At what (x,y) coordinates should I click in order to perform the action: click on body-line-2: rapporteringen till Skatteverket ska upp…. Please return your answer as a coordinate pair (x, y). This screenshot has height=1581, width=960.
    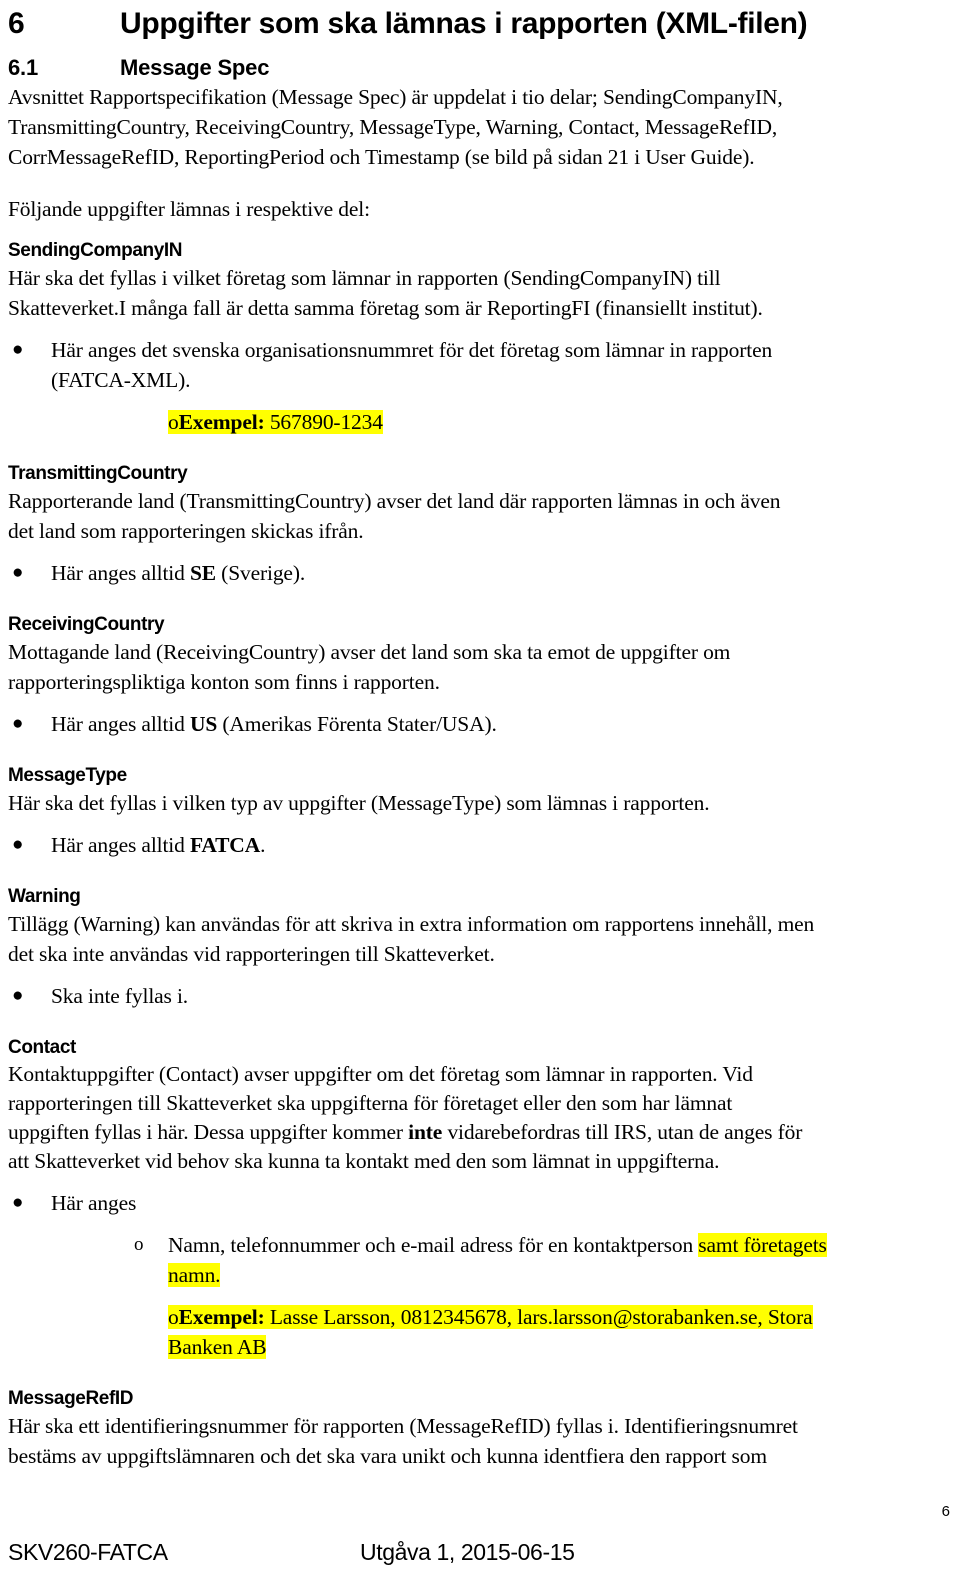
    Looking at the image, I should click on (370, 1103).